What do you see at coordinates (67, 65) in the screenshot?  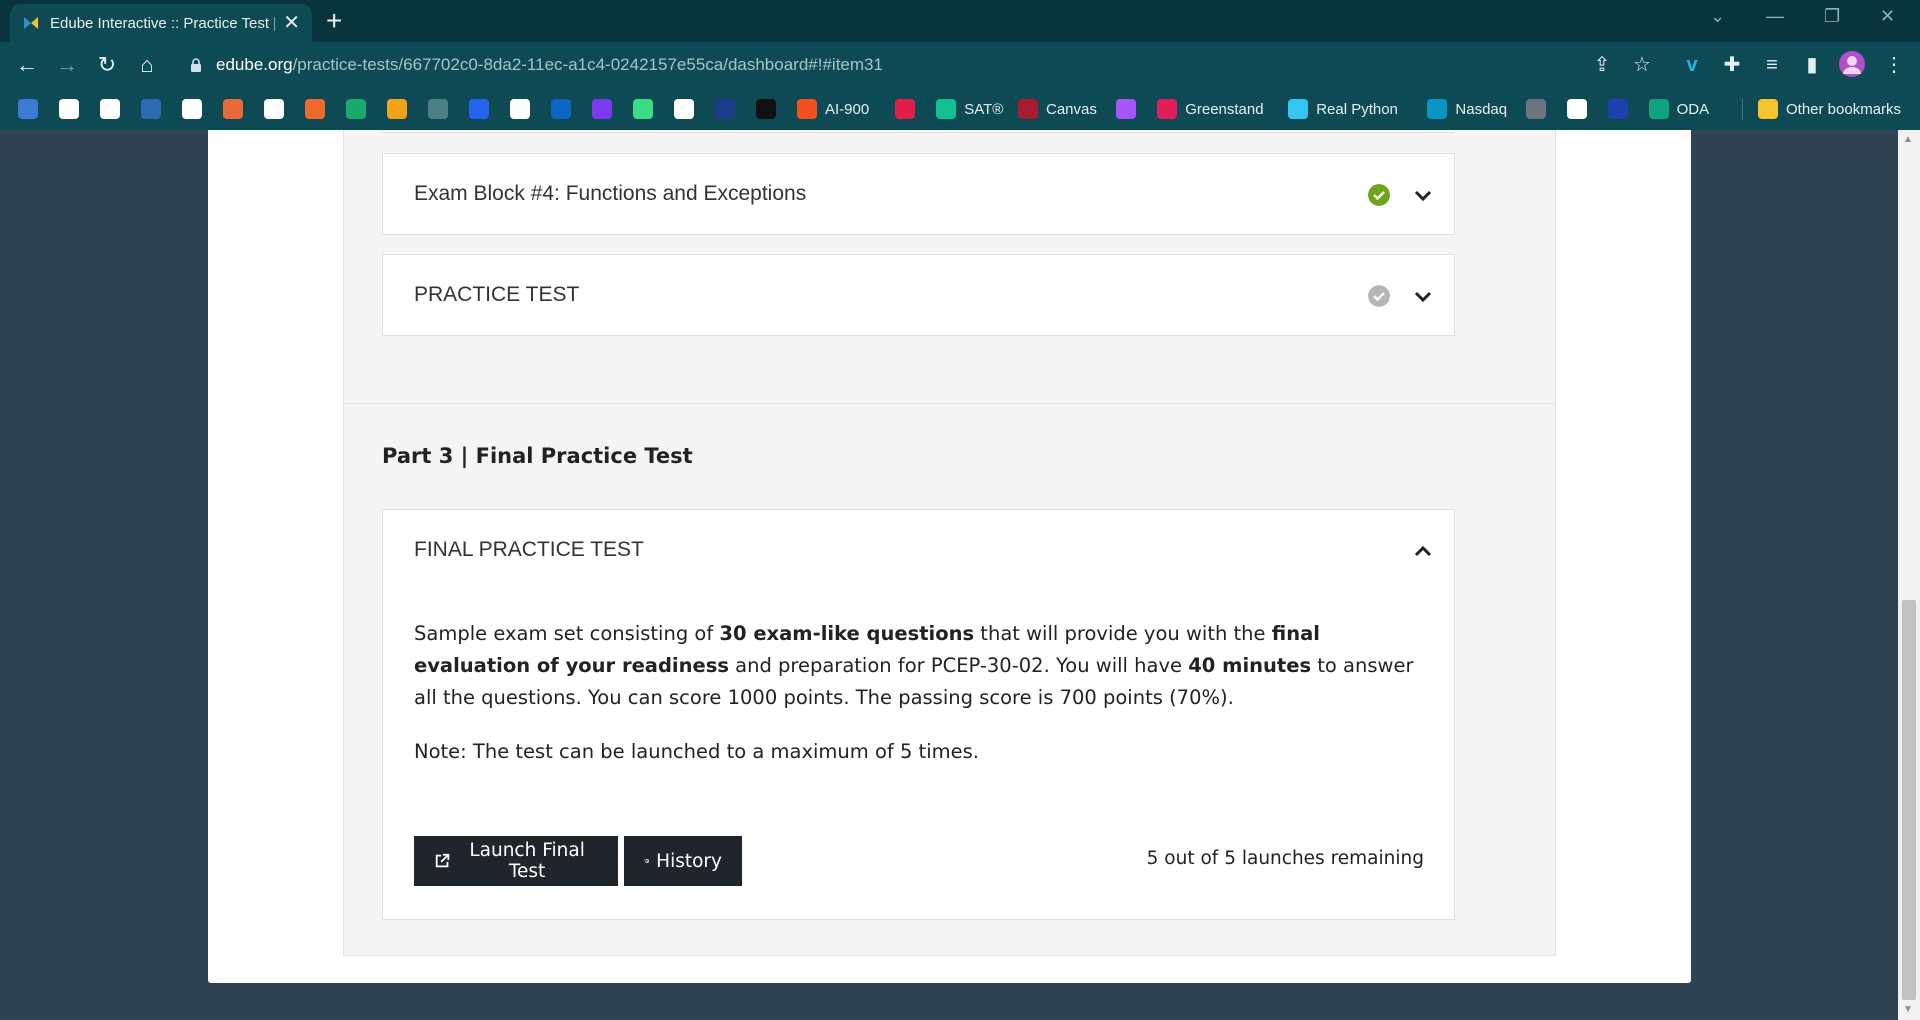 I see `forward-icon: →` at bounding box center [67, 65].